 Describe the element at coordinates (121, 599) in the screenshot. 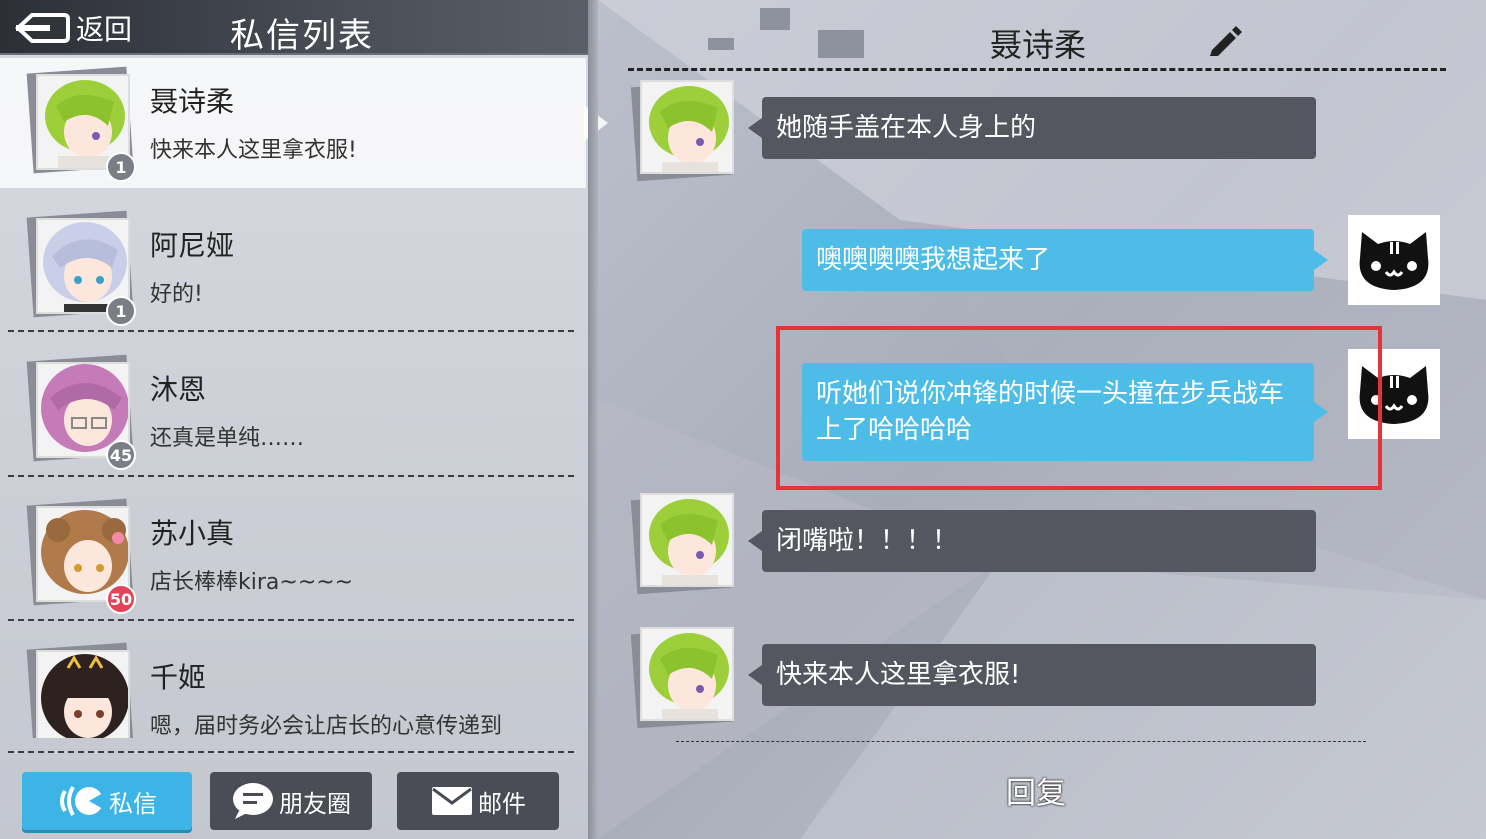

I see `unread-badge: 50` at that location.